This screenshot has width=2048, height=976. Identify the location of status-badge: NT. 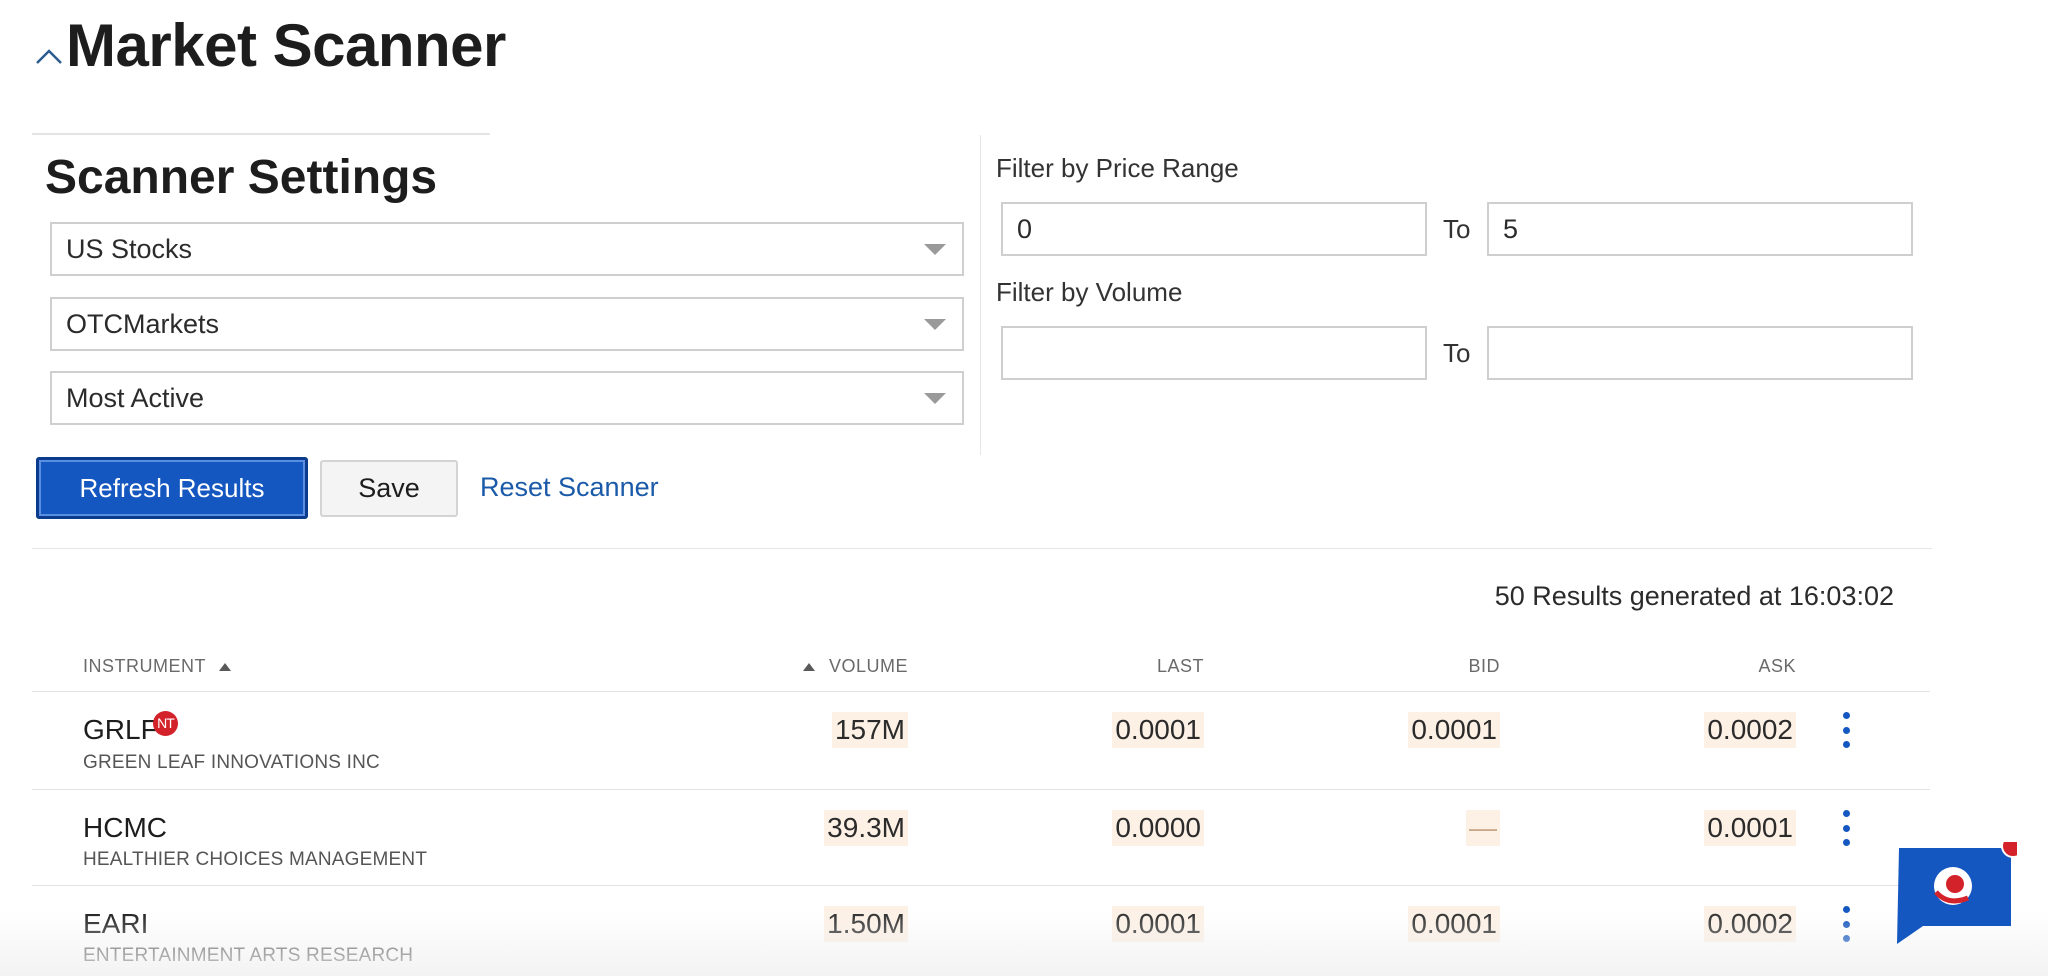
(165, 723).